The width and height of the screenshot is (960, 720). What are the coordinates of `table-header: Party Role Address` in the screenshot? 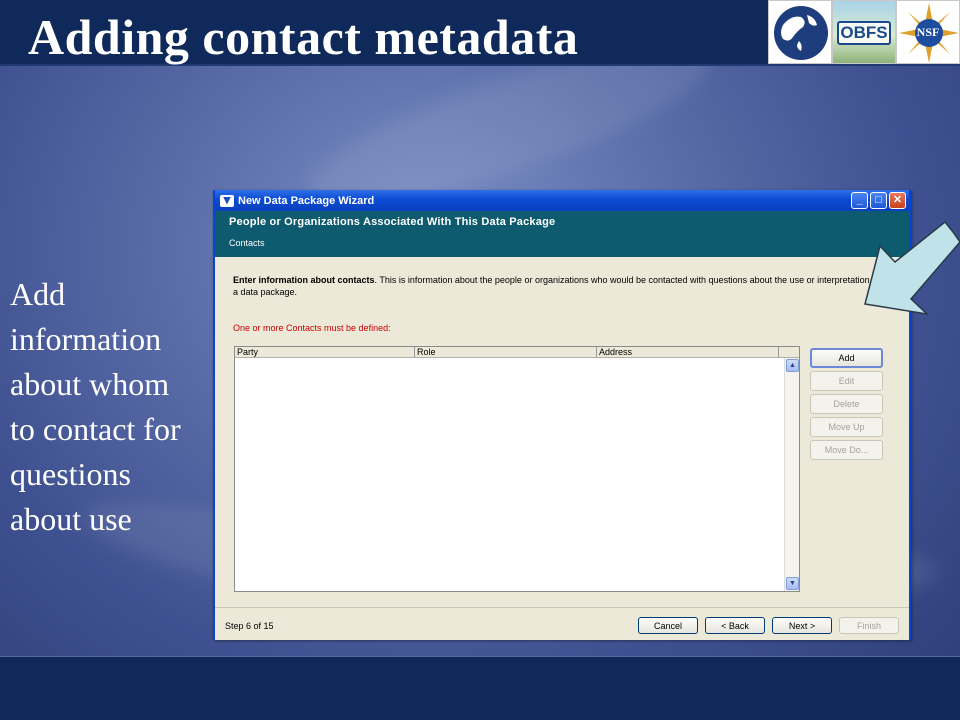 It's located at (517, 352).